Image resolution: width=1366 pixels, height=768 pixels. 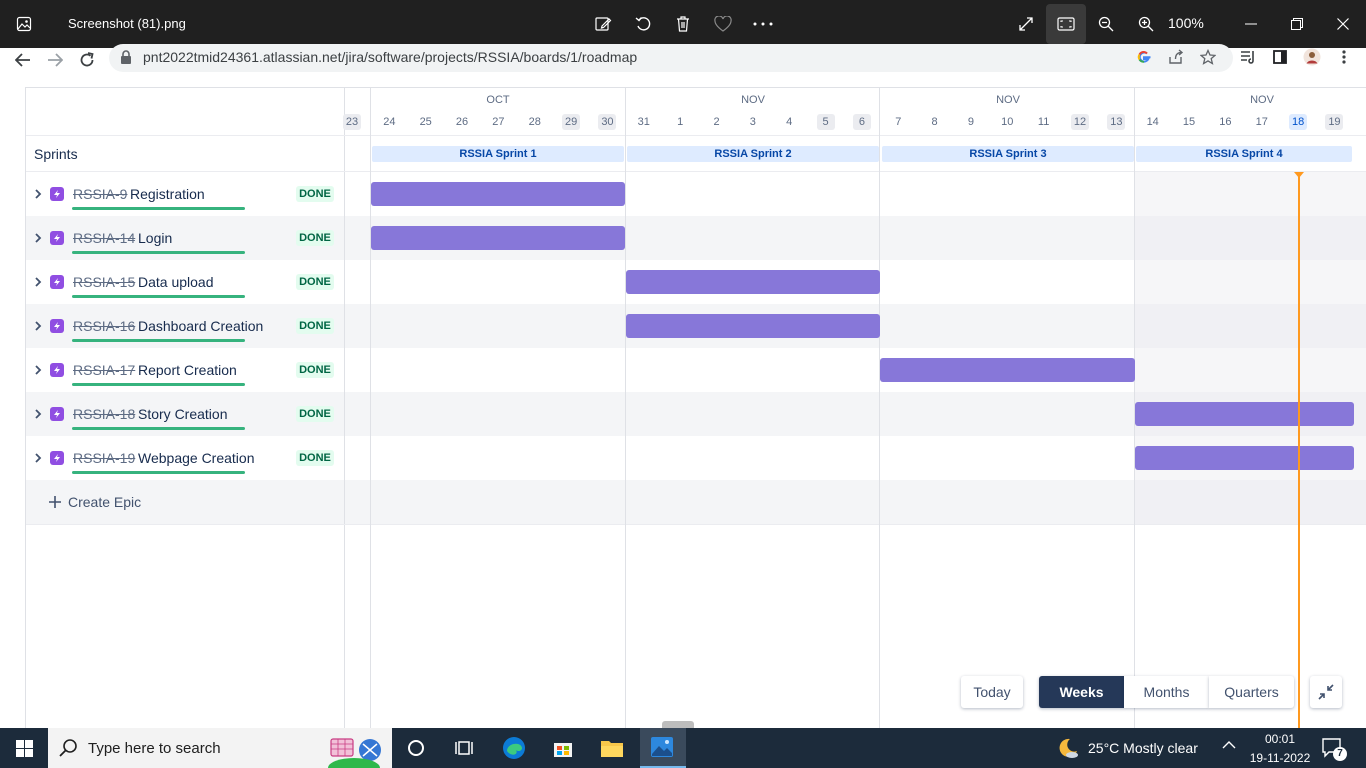 I want to click on day-label: 15, so click(x=1189, y=122).